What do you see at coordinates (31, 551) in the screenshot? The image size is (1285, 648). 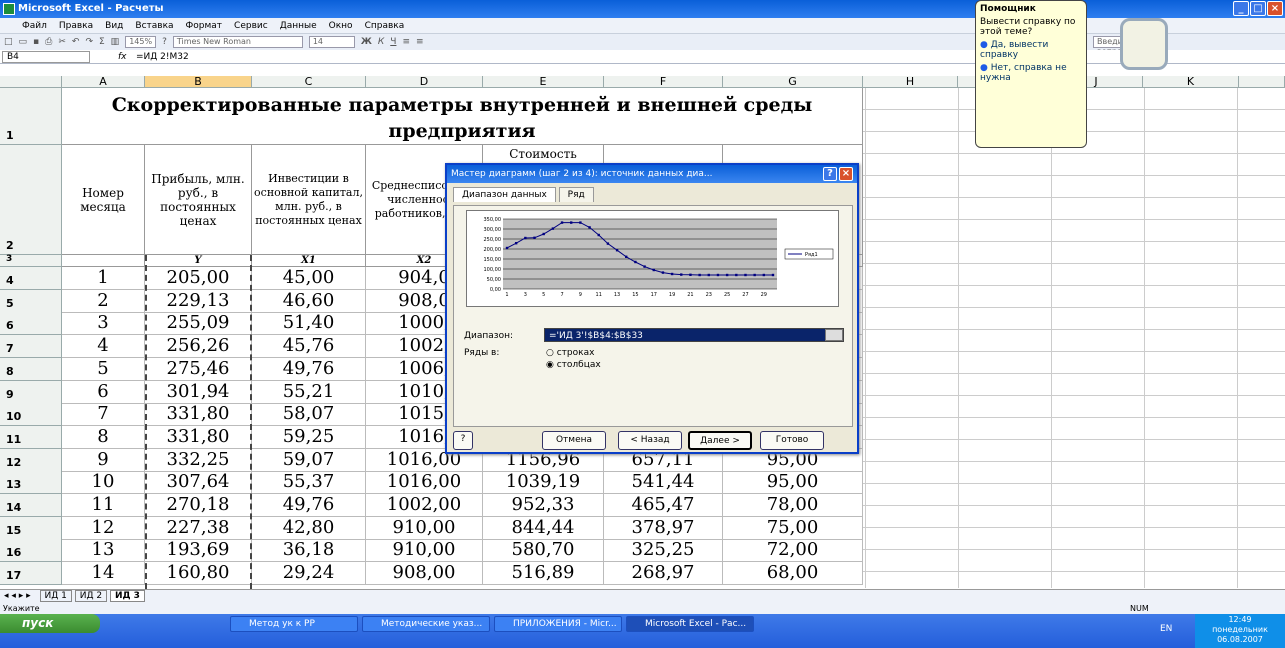 I see `row-header-16: 16` at bounding box center [31, 551].